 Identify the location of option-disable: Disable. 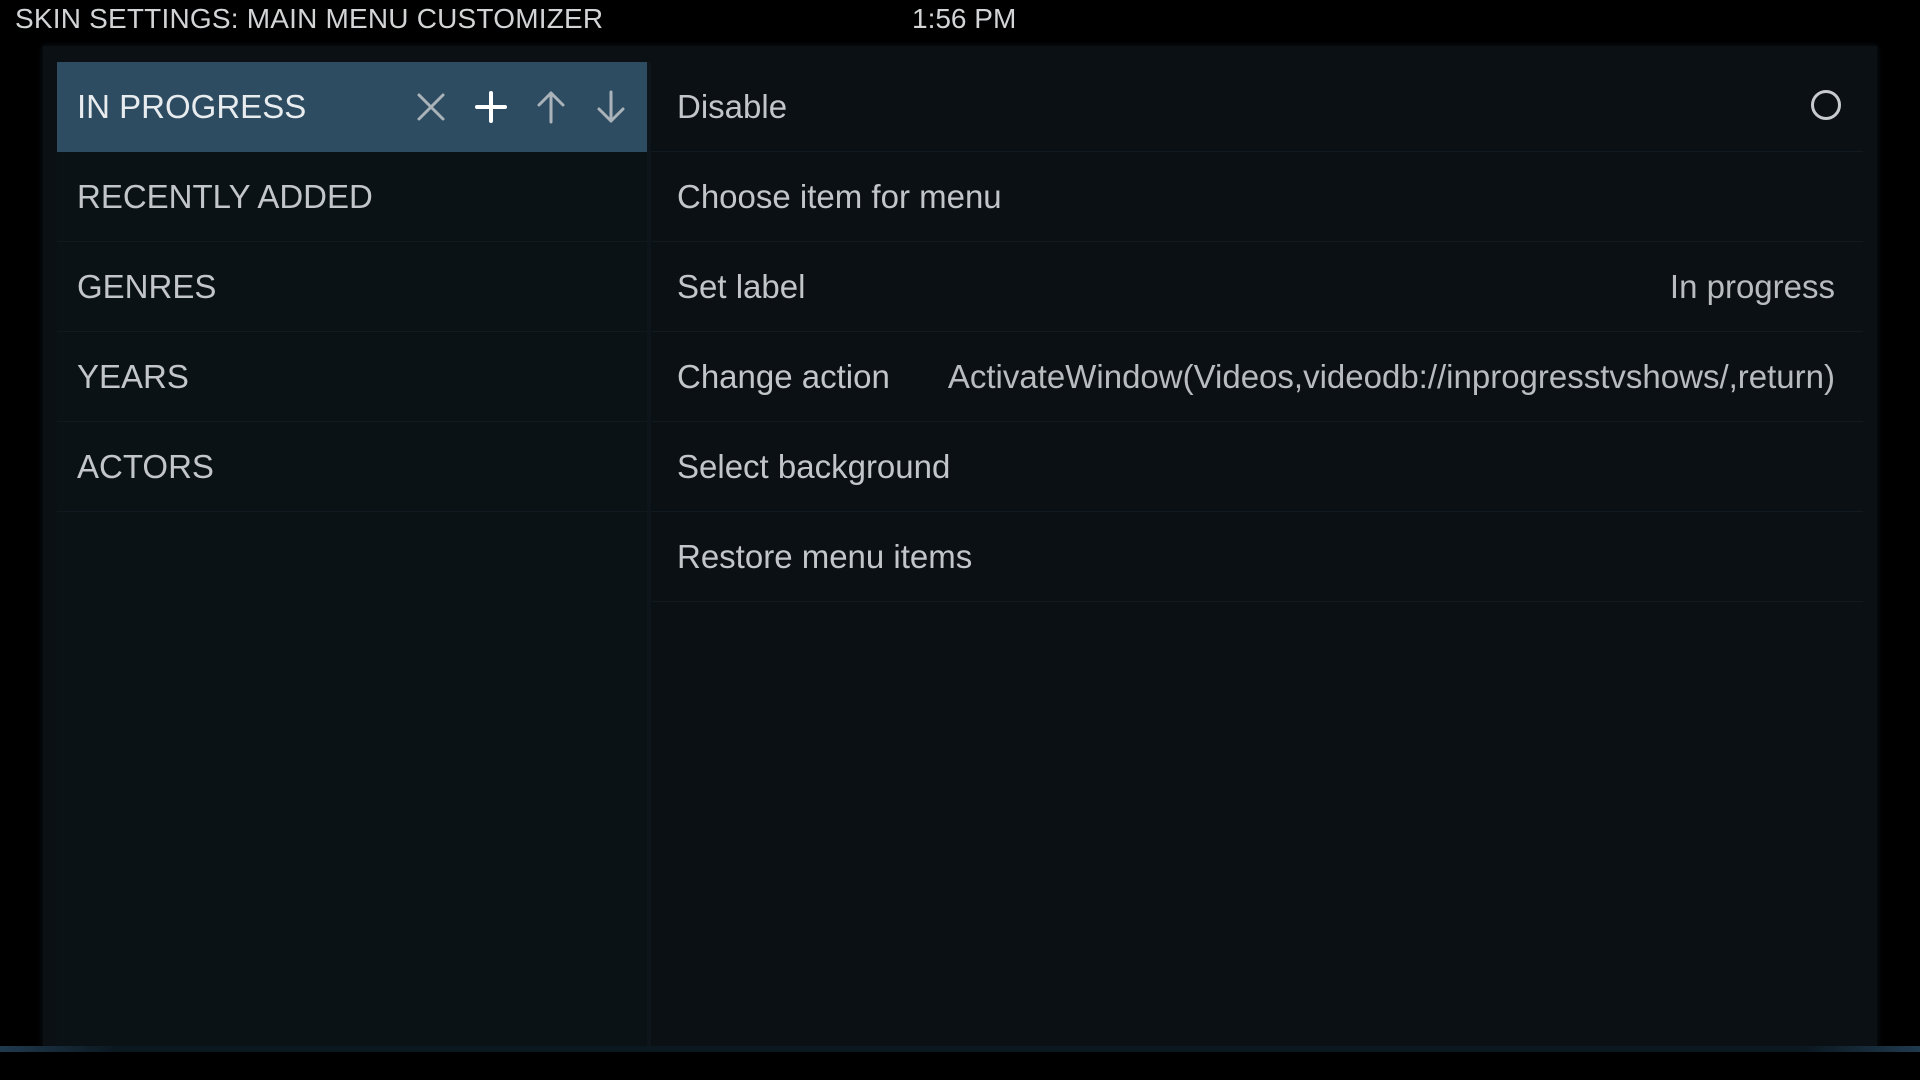
(1257, 107).